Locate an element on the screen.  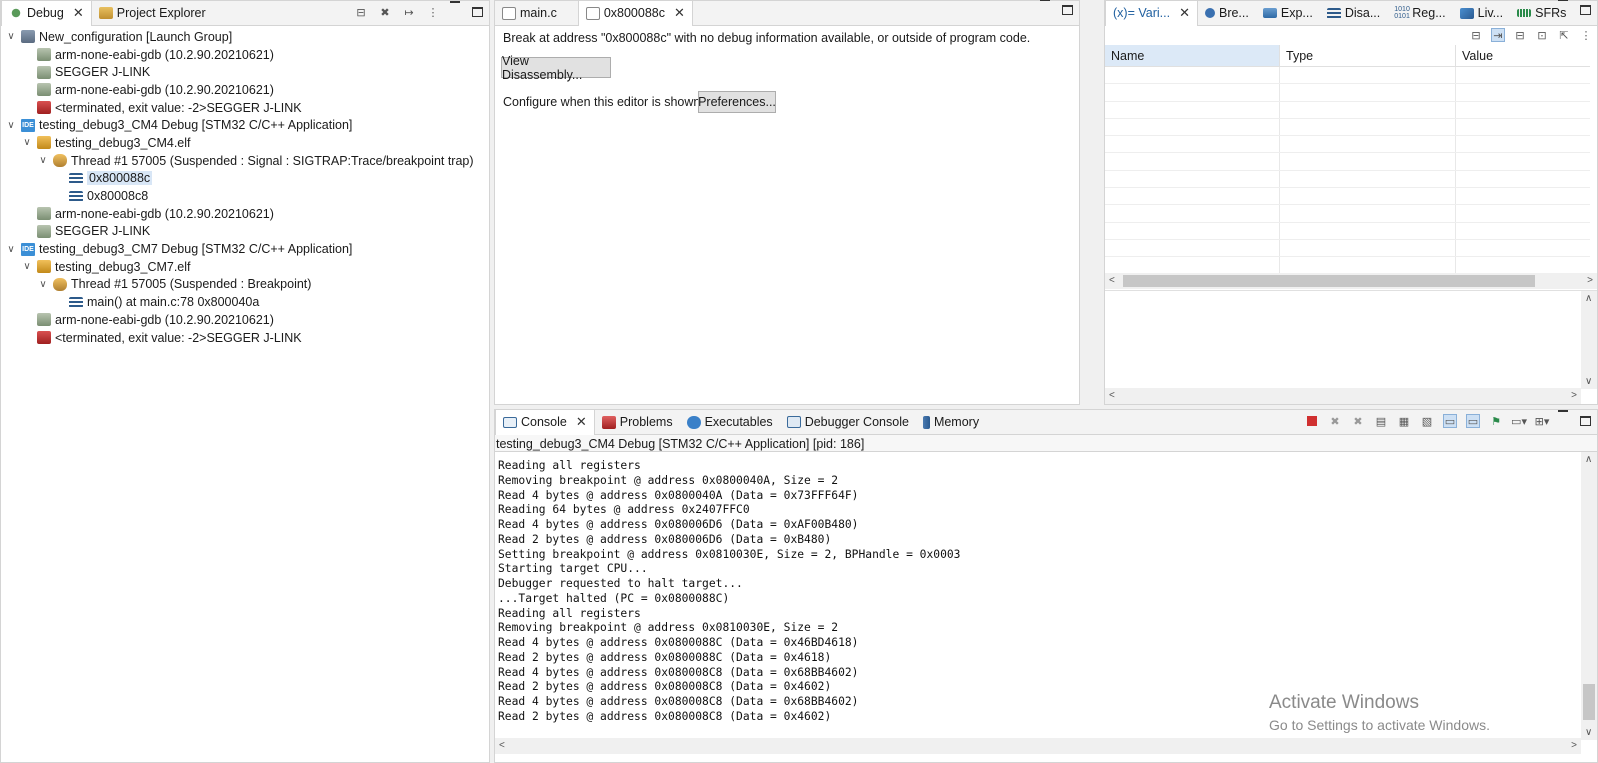
tab-debugger-console: Debugger Console is located at coordinates (848, 422).